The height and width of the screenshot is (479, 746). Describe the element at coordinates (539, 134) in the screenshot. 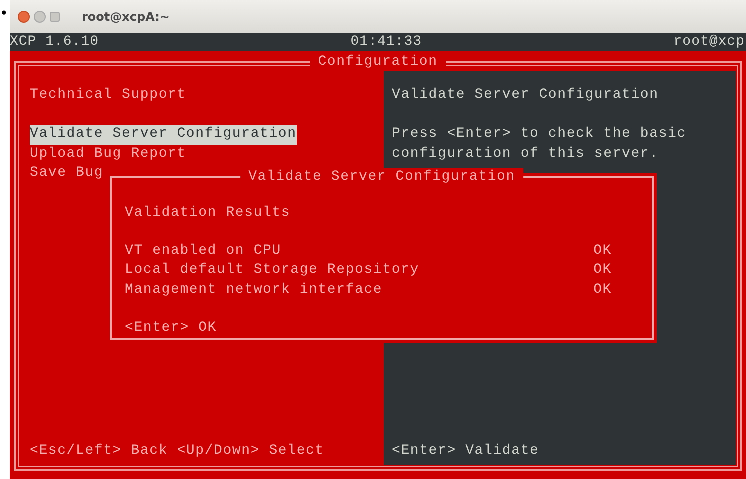

I see `details-description: Press <Enter> to check the basic` at that location.